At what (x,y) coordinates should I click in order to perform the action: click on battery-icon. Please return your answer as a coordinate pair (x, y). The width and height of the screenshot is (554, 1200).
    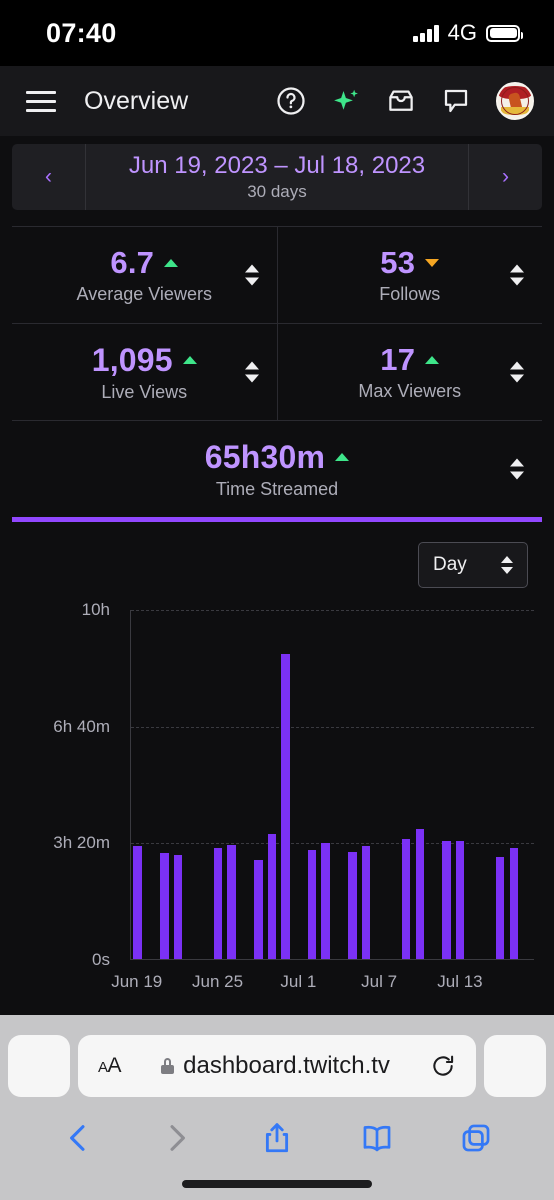
    Looking at the image, I should click on (504, 33).